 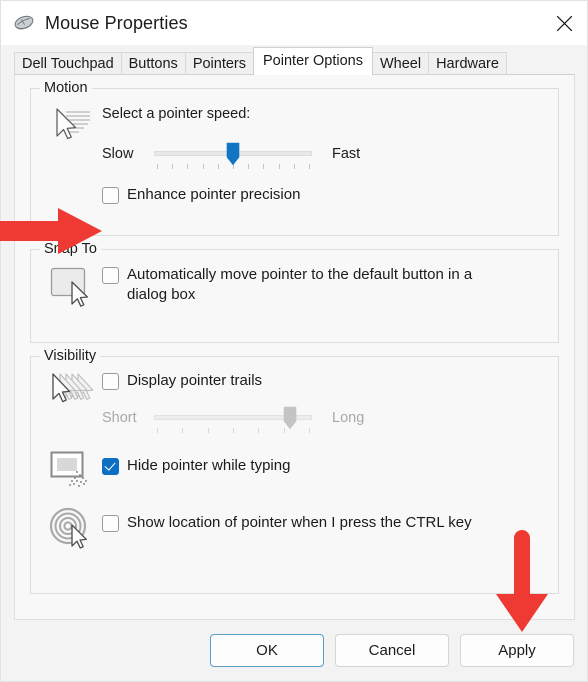 What do you see at coordinates (110, 195) in the screenshot?
I see `enhance-pointer-precision-checkbox` at bounding box center [110, 195].